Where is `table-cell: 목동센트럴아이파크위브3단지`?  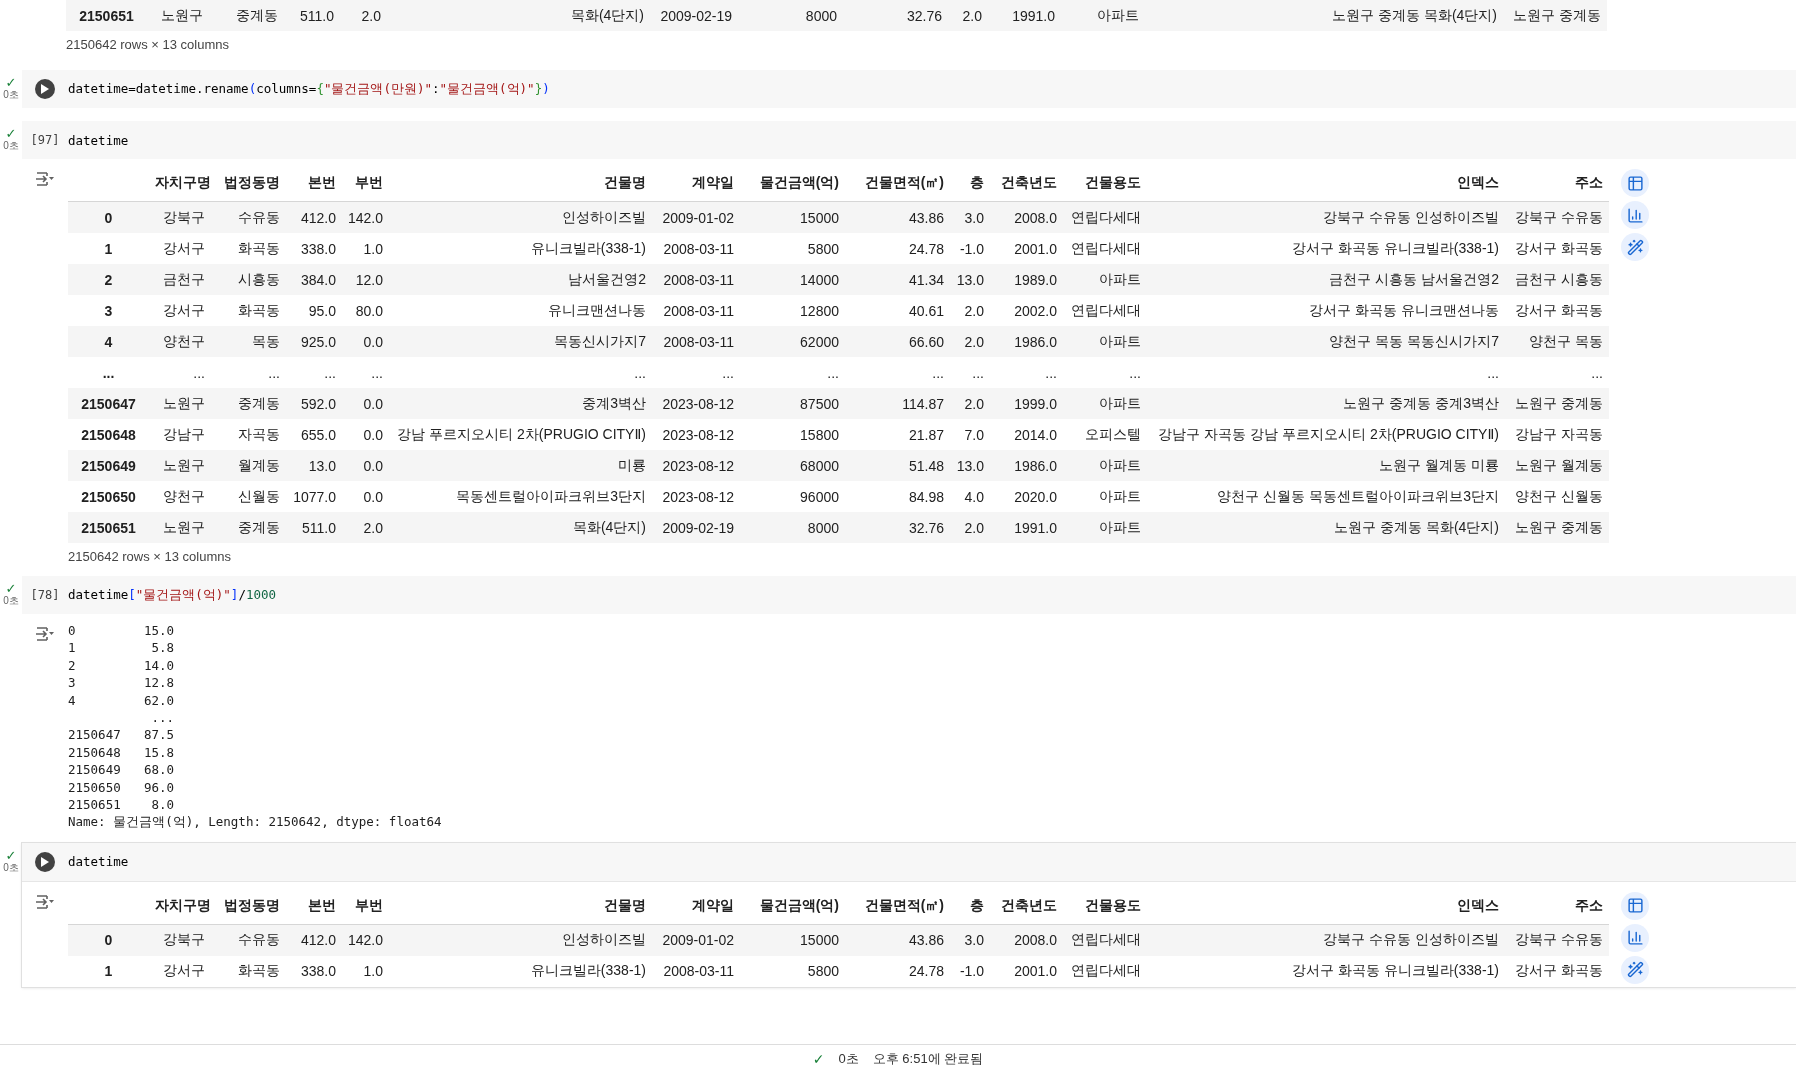 table-cell: 목동센트럴아이파크위브3단지 is located at coordinates (520, 496).